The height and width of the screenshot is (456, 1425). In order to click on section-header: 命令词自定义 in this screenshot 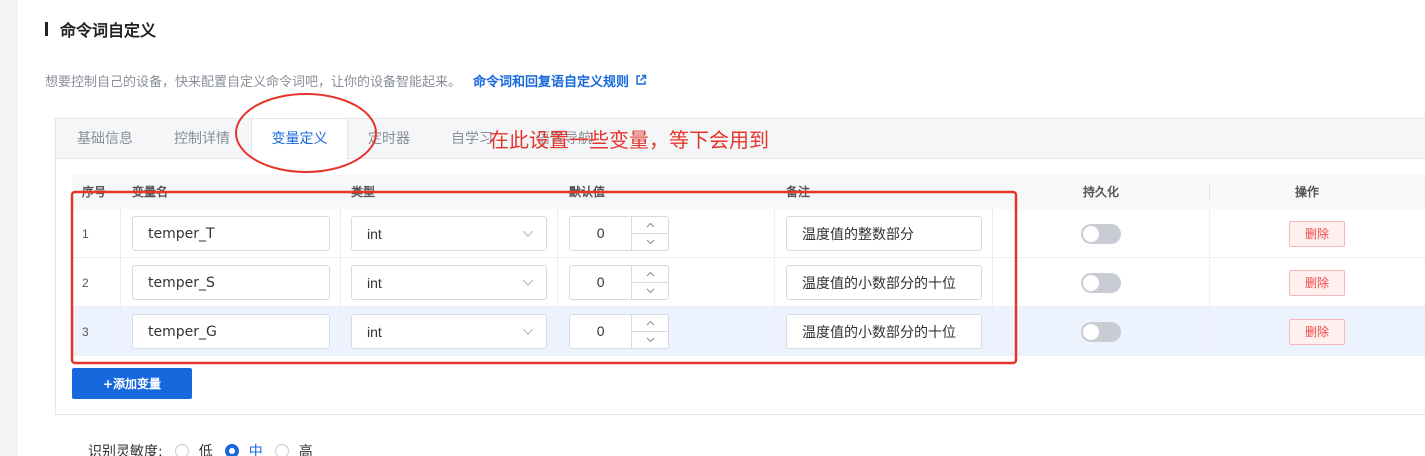, I will do `click(100, 29)`.